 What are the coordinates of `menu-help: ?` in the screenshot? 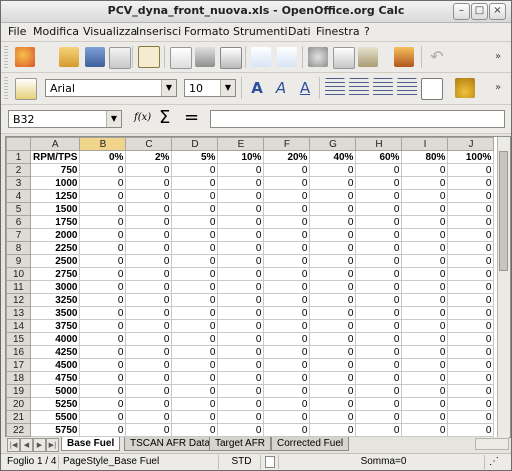 It's located at (367, 31).